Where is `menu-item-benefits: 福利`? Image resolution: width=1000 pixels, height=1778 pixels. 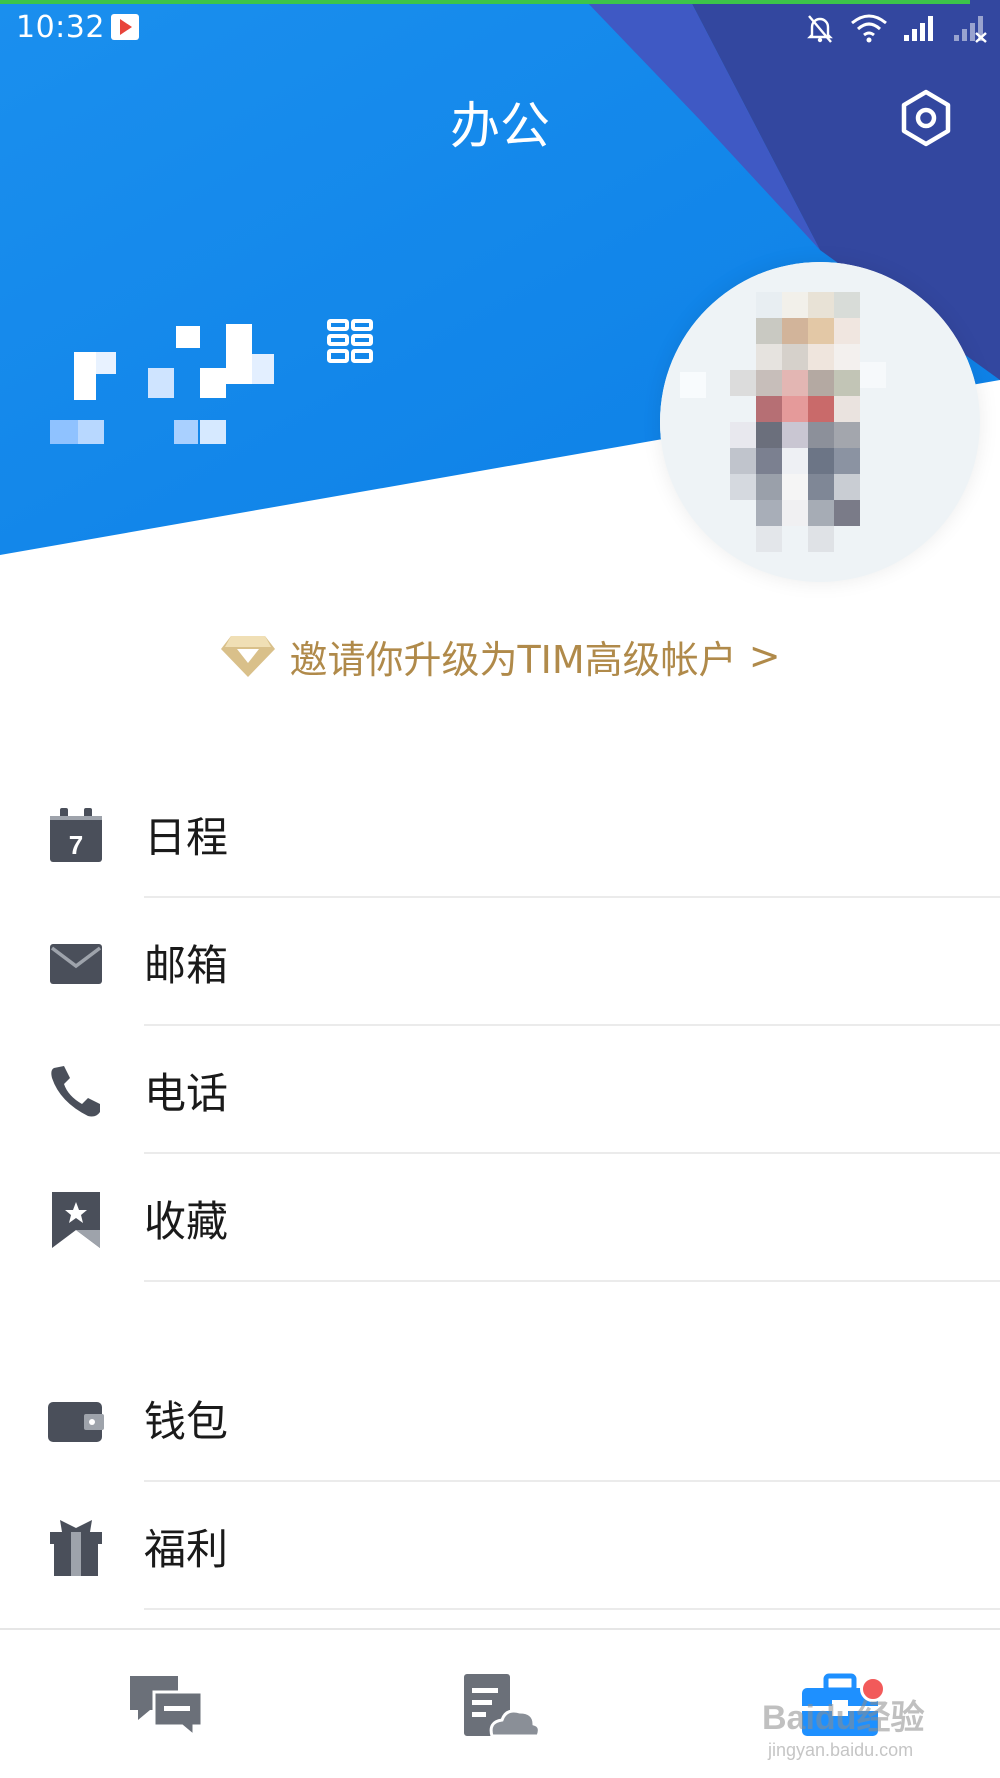
menu-item-benefits: 福利 is located at coordinates (500, 1546).